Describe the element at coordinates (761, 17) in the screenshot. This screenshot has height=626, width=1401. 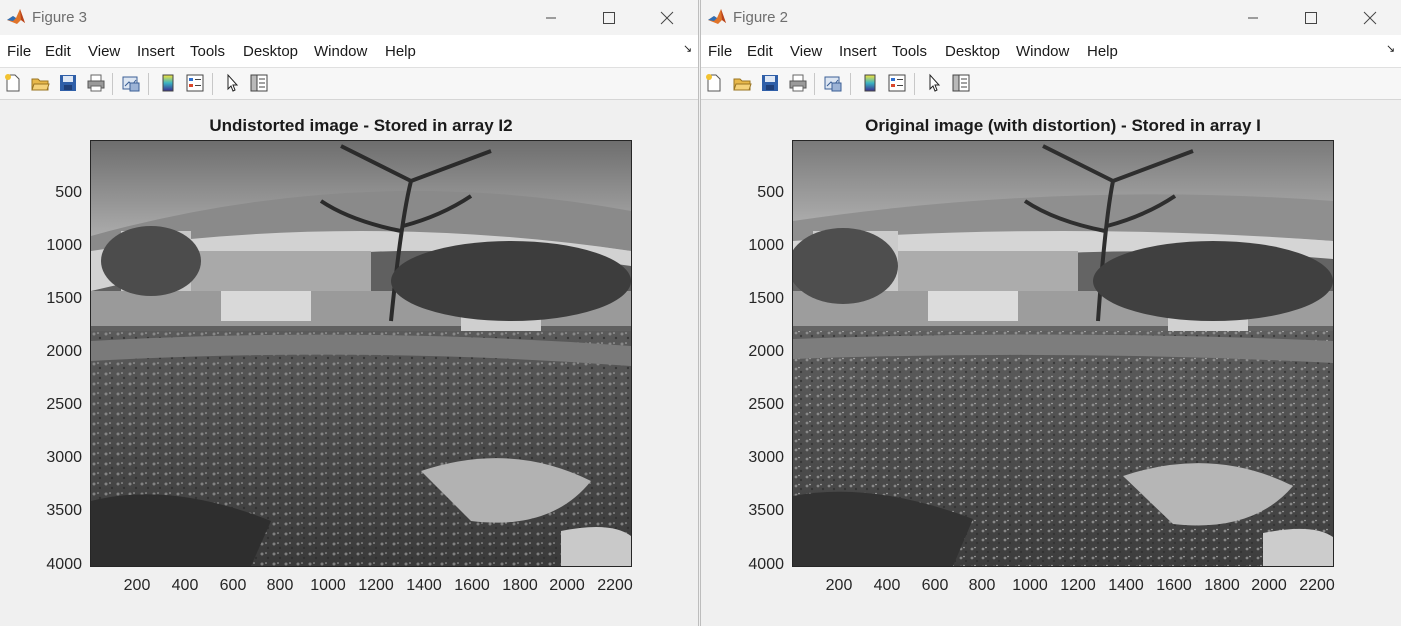
I see `window-title: Figure 2` at that location.